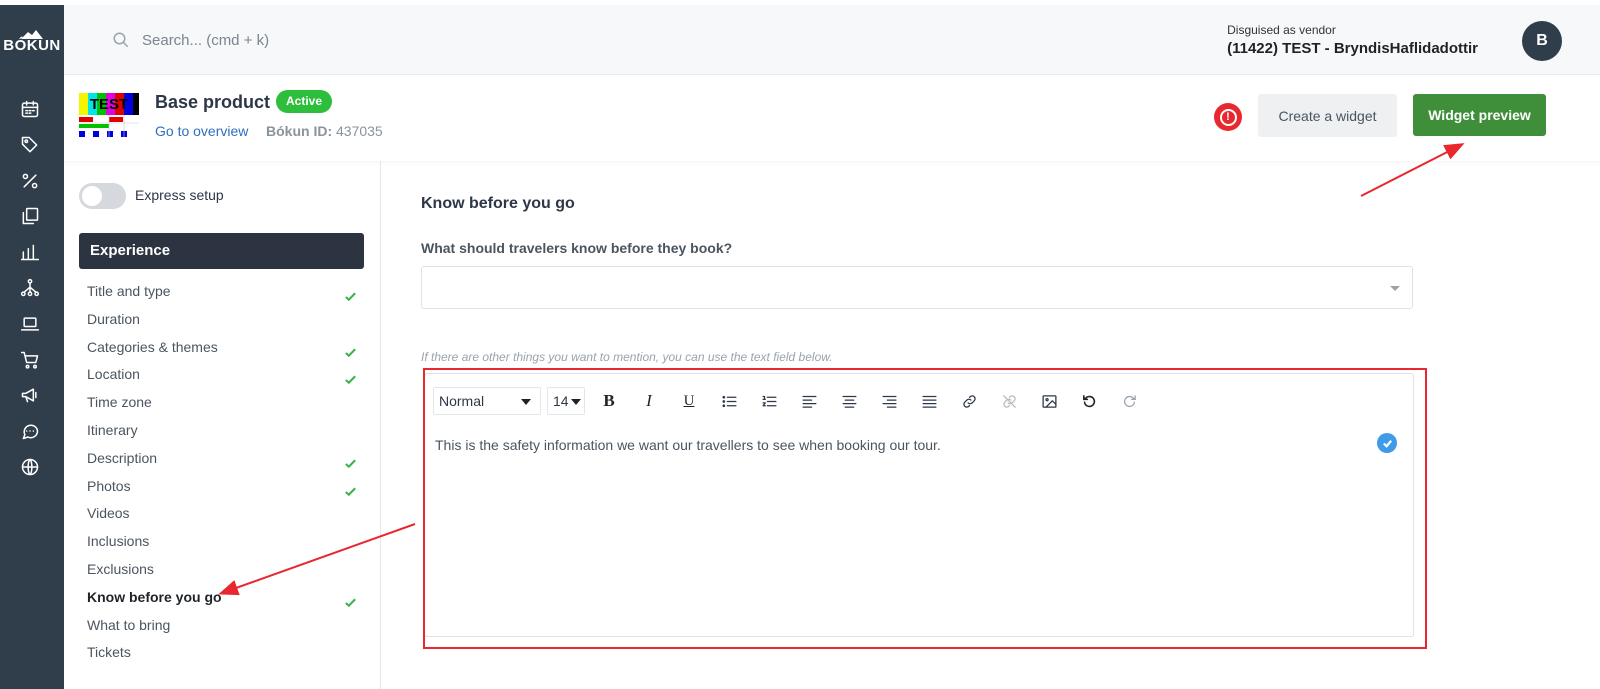  Describe the element at coordinates (227, 319) in the screenshot. I see `sidebar-item-duration: Duration` at that location.